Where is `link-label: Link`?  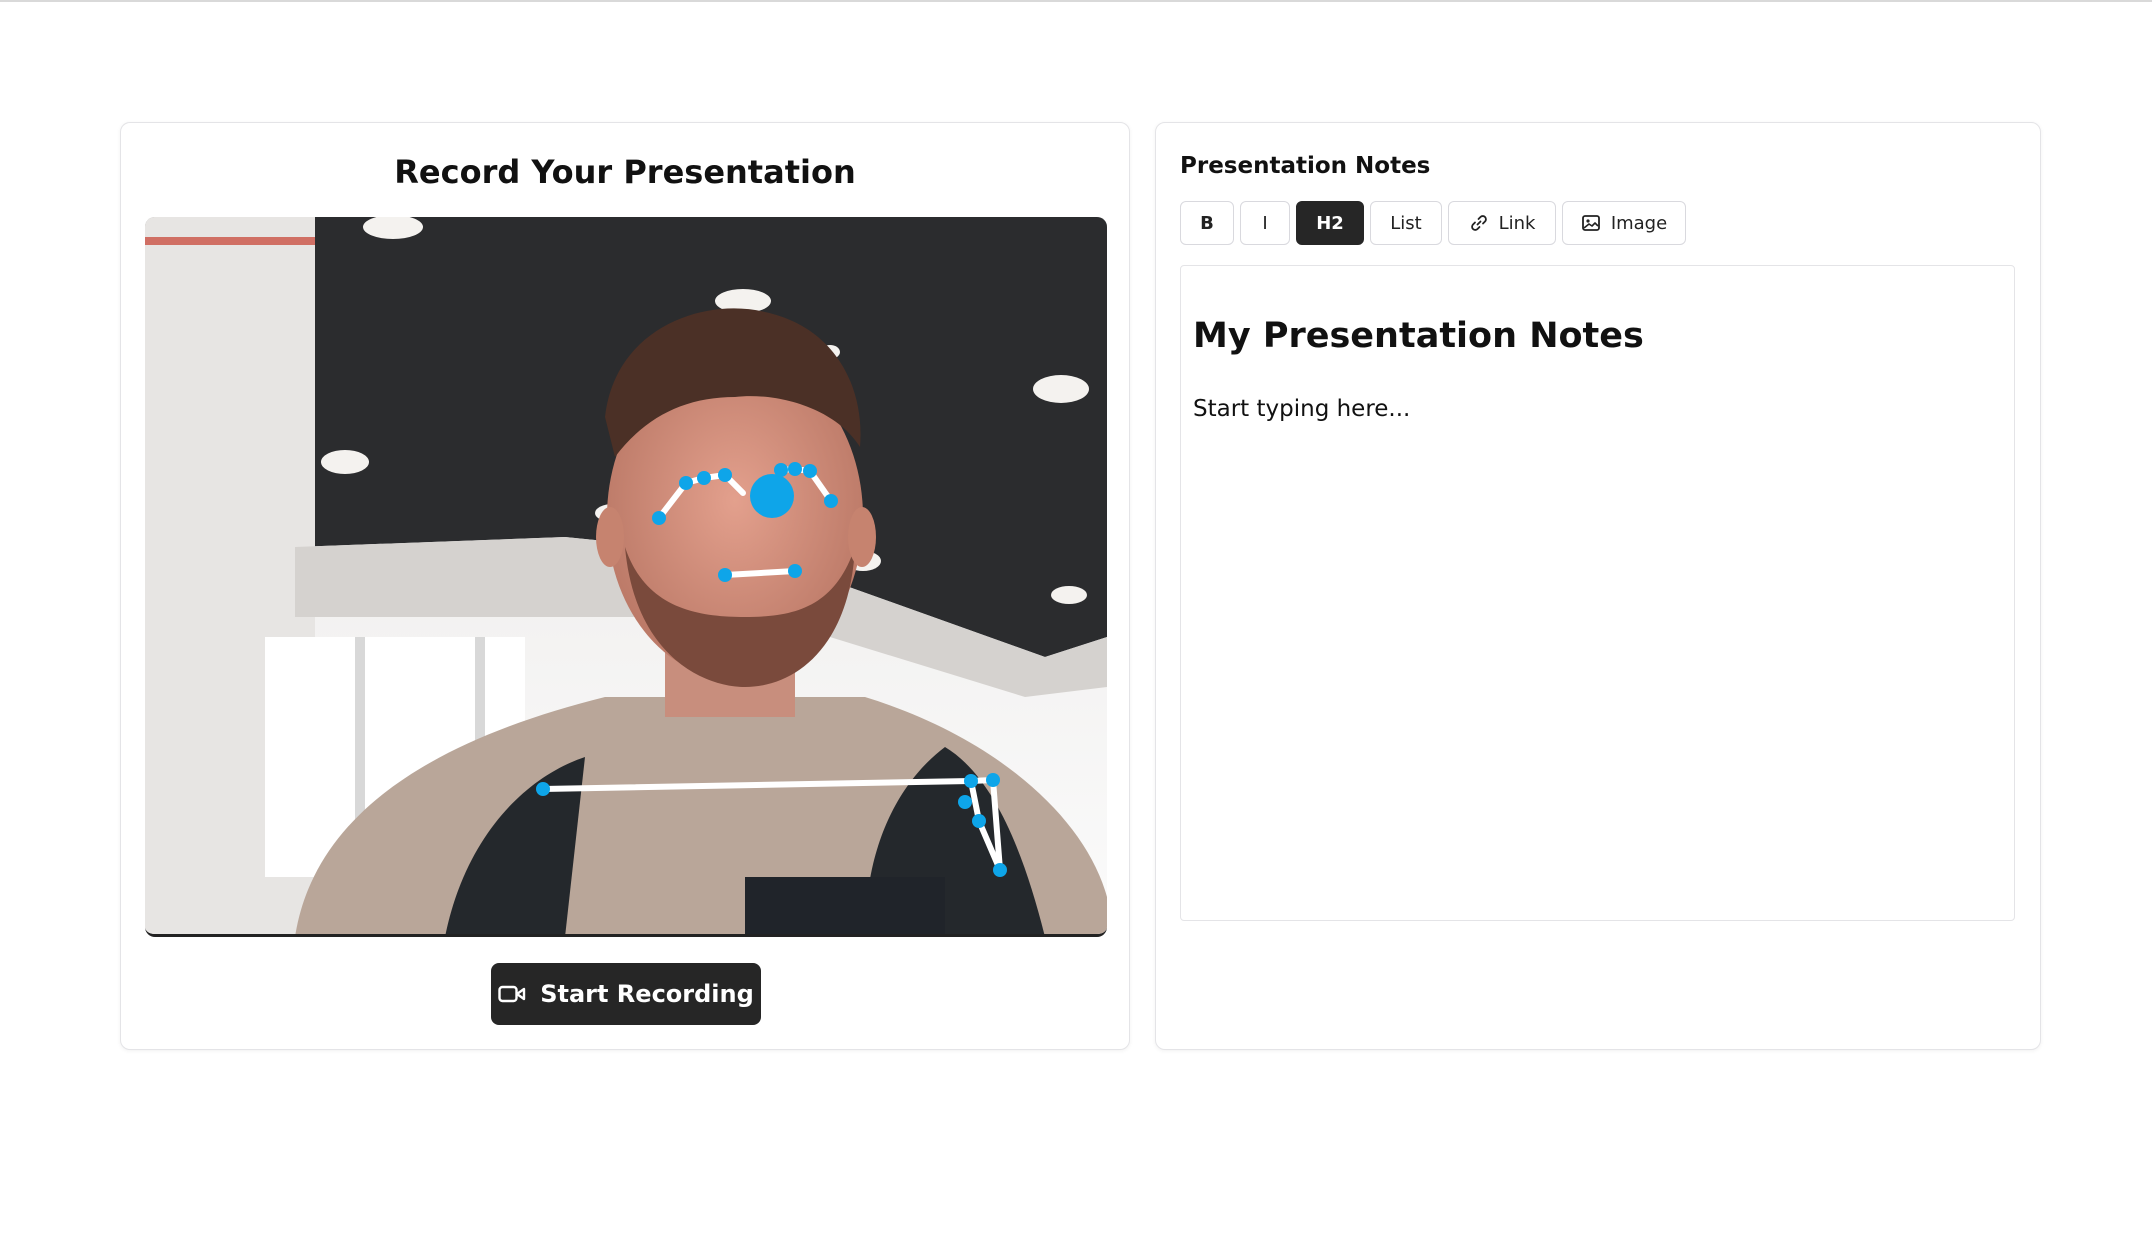 link-label: Link is located at coordinates (1517, 223).